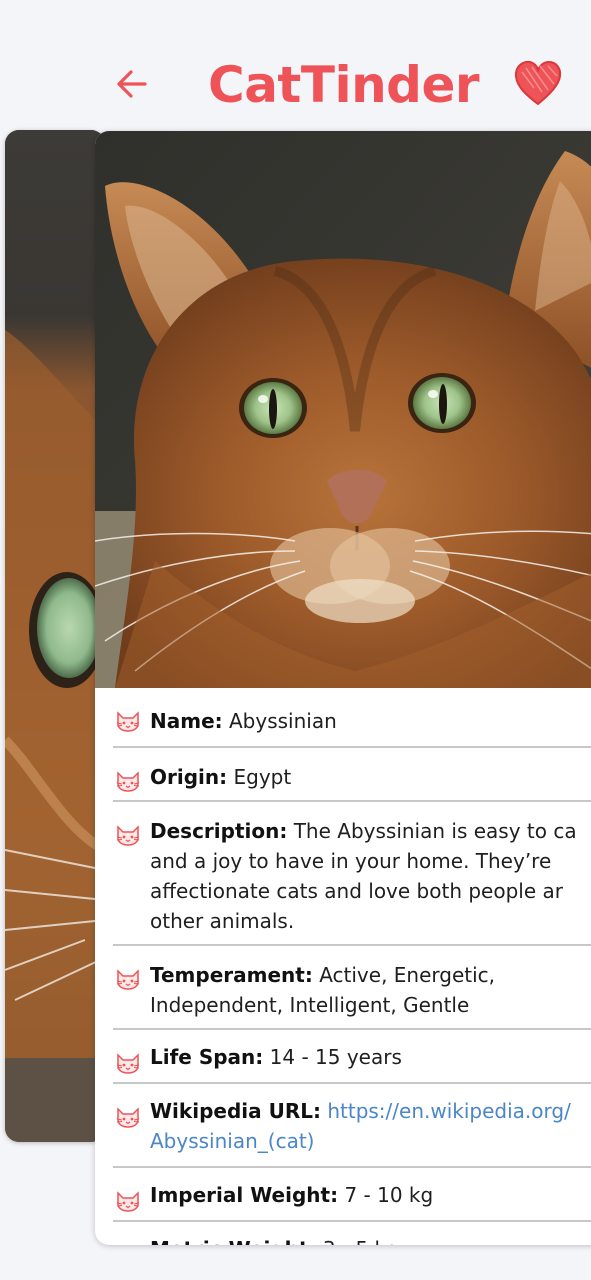 The height and width of the screenshot is (1280, 591). What do you see at coordinates (231, 975) in the screenshot?
I see `temperament-label: Temperament:` at bounding box center [231, 975].